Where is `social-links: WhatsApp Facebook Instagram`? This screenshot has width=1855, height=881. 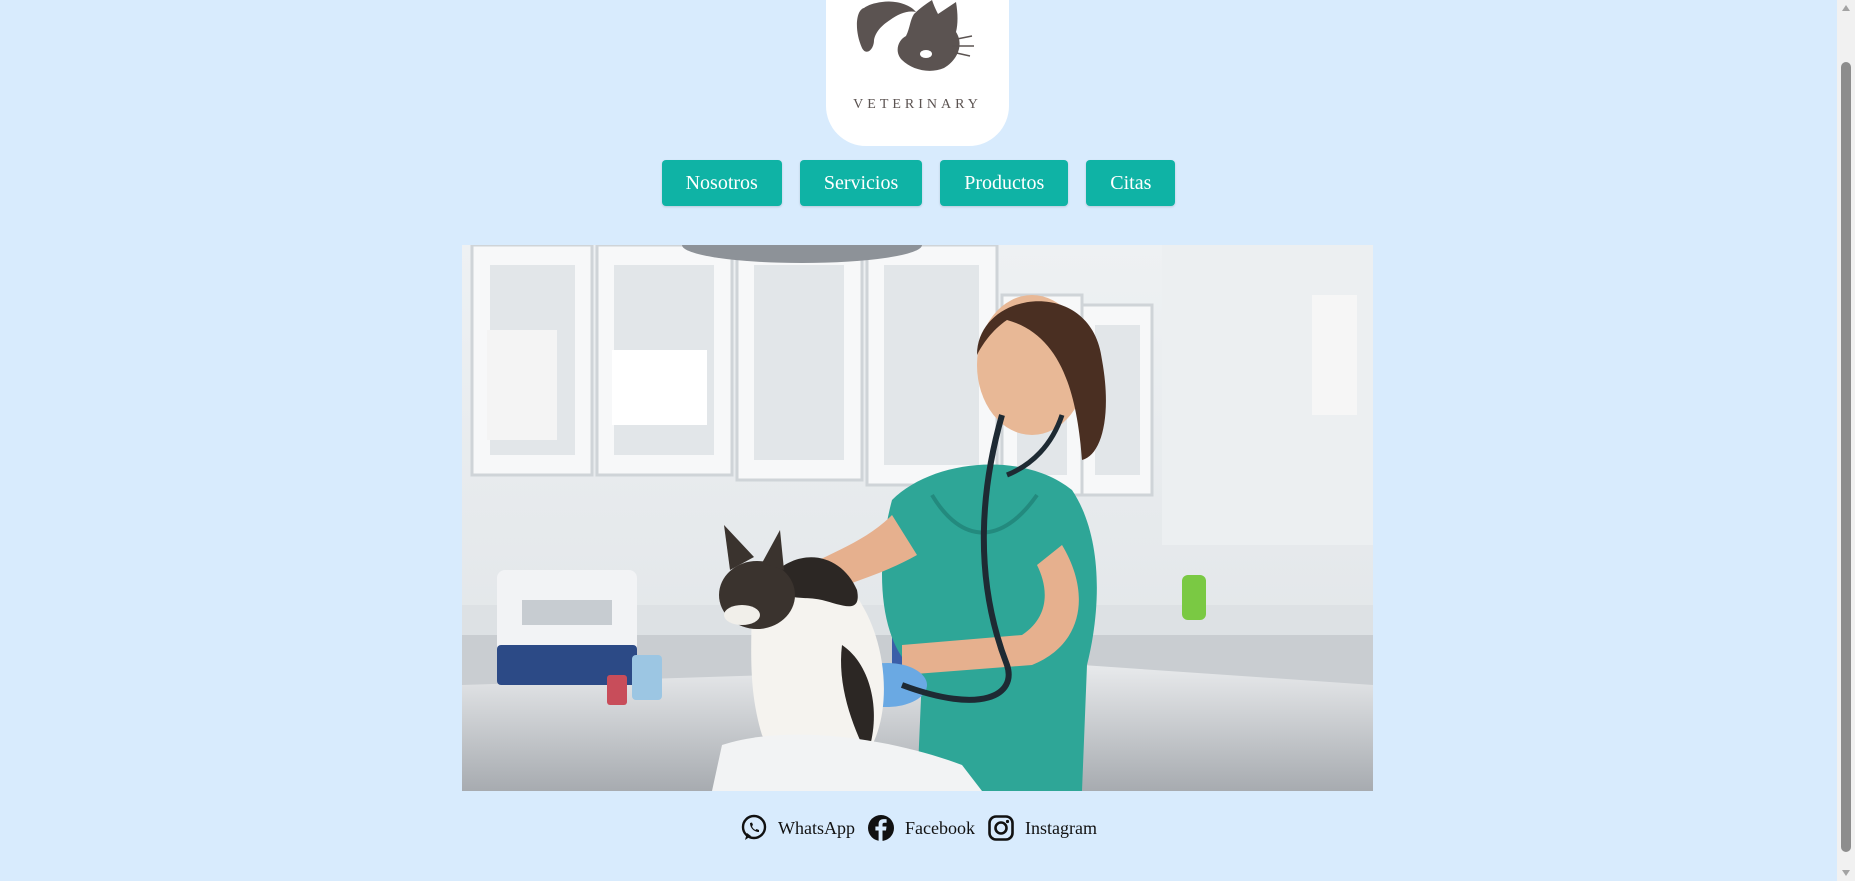
social-links: WhatsApp Facebook Instagram is located at coordinates (918, 828).